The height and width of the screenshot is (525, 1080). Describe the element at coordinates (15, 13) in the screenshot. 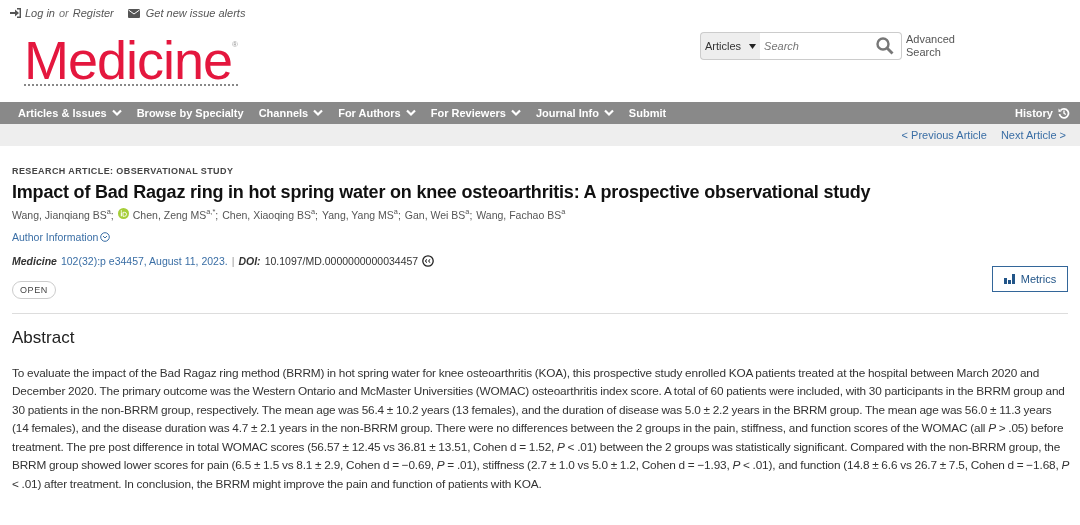

I see `login-icon` at that location.